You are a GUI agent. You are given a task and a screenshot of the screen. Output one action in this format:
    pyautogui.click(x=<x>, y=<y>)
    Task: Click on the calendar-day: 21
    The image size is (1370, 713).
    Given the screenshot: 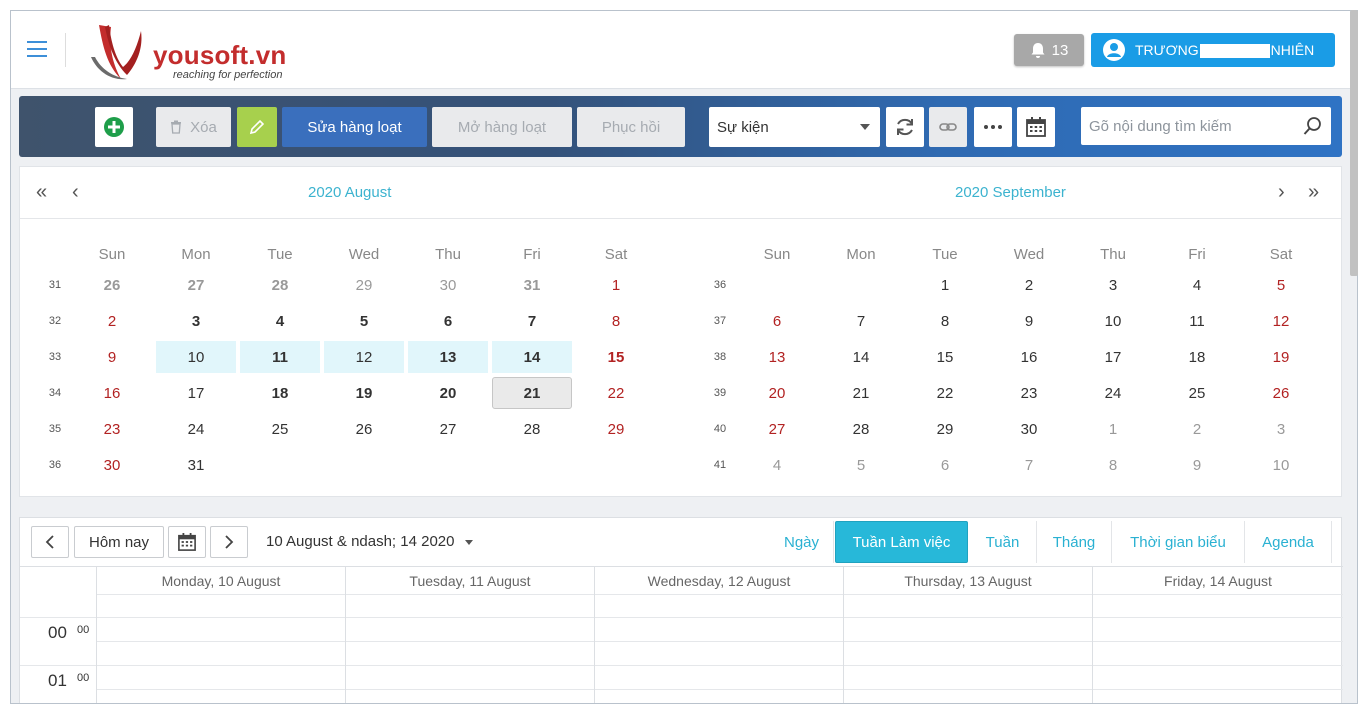 What is the action you would take?
    pyautogui.click(x=861, y=393)
    